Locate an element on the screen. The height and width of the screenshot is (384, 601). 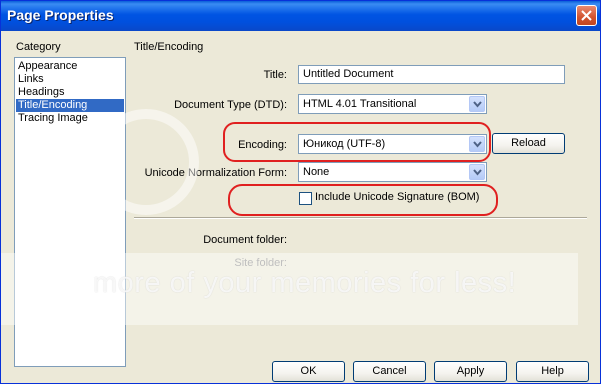
category-label: Category is located at coordinates (38, 47).